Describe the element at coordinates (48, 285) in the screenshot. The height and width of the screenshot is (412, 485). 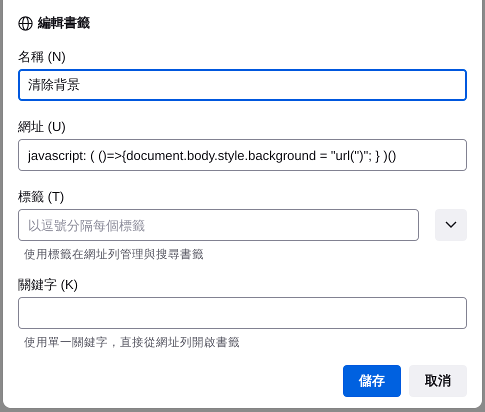
I see `field-label: 關鍵字 (K)` at that location.